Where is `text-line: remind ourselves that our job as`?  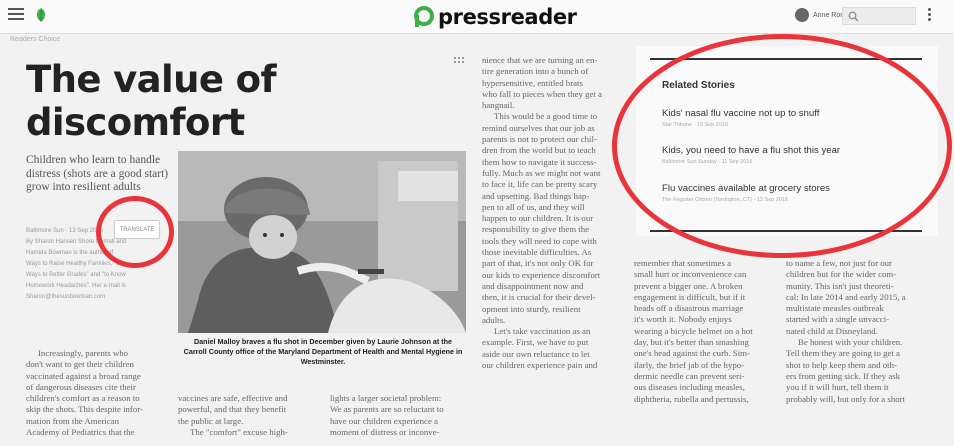 text-line: remind ourselves that our job as is located at coordinates (538, 127).